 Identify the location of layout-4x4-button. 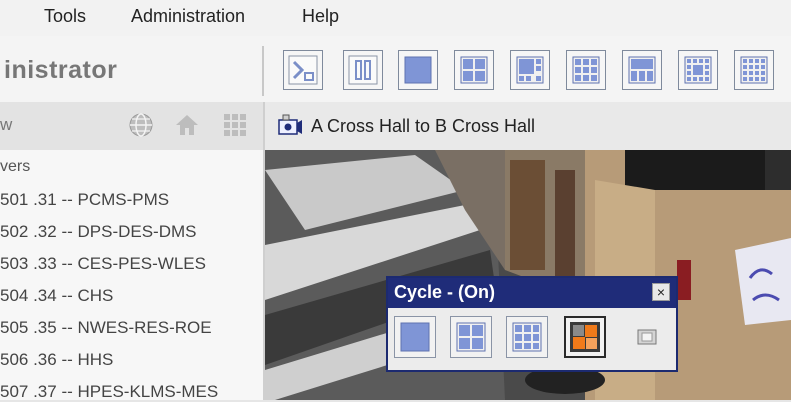
(698, 70).